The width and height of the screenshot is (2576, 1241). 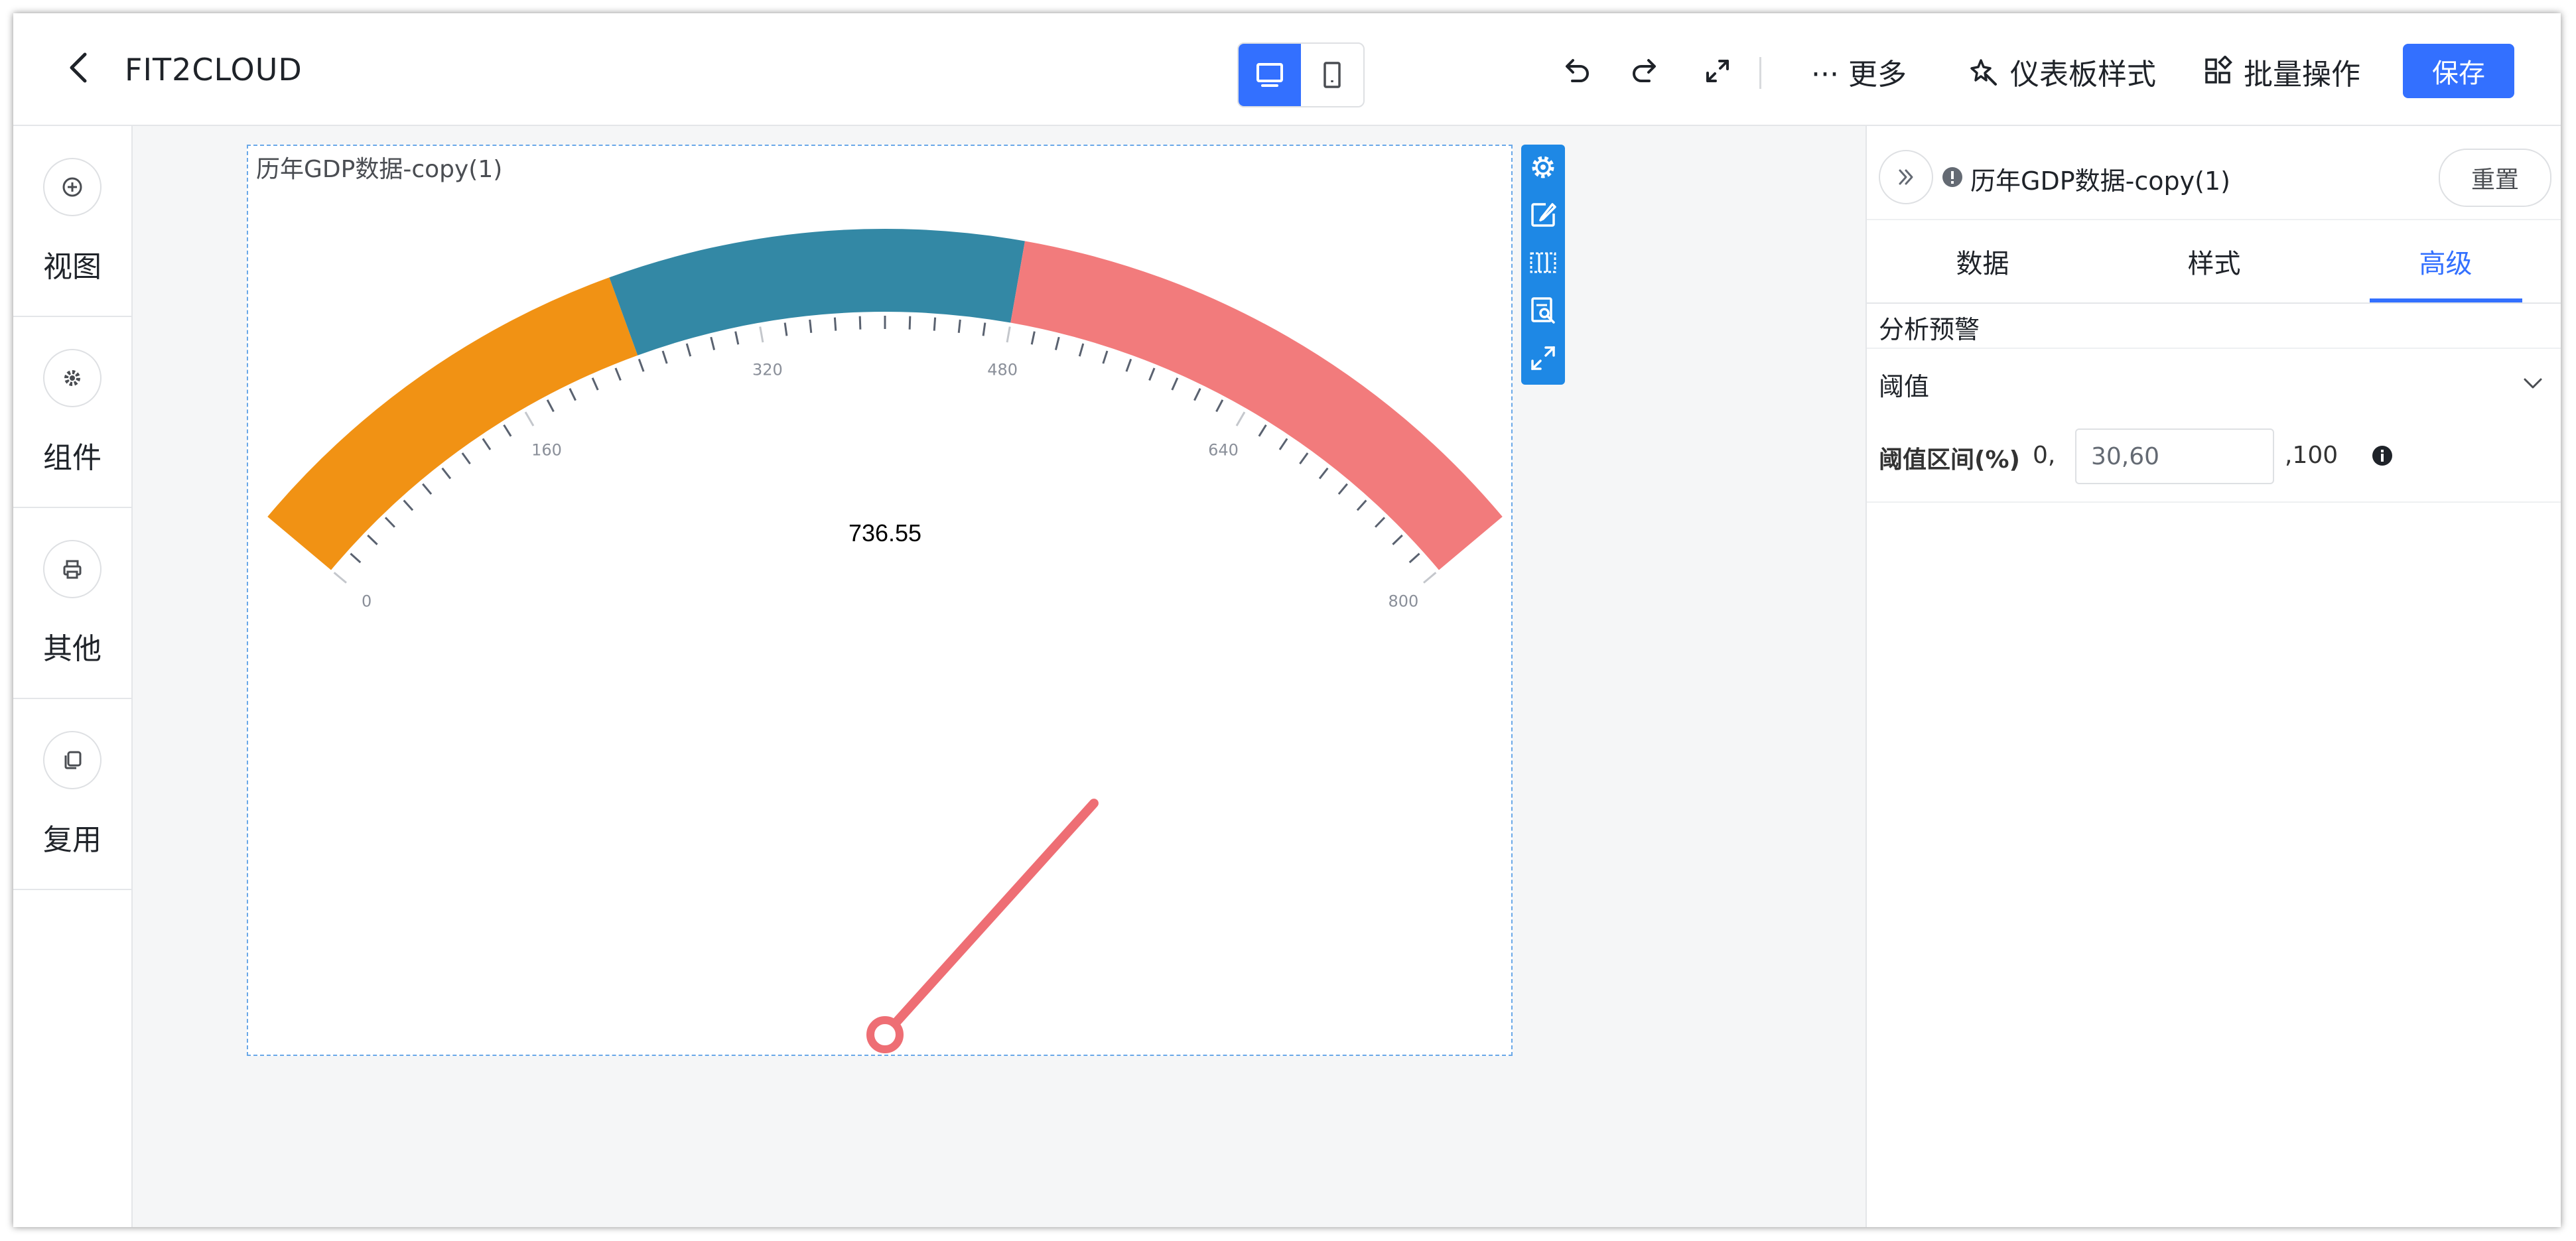 I want to click on fullscreen-icon, so click(x=1717, y=71).